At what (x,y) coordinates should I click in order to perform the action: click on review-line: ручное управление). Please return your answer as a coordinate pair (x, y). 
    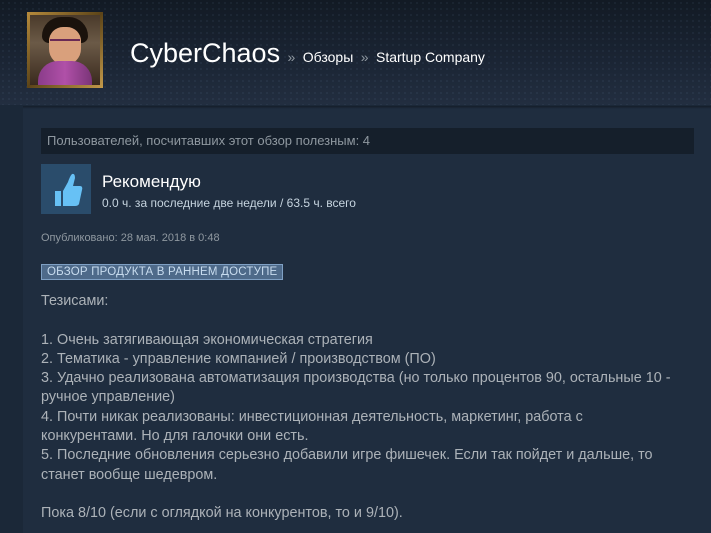
    Looking at the image, I should click on (108, 397).